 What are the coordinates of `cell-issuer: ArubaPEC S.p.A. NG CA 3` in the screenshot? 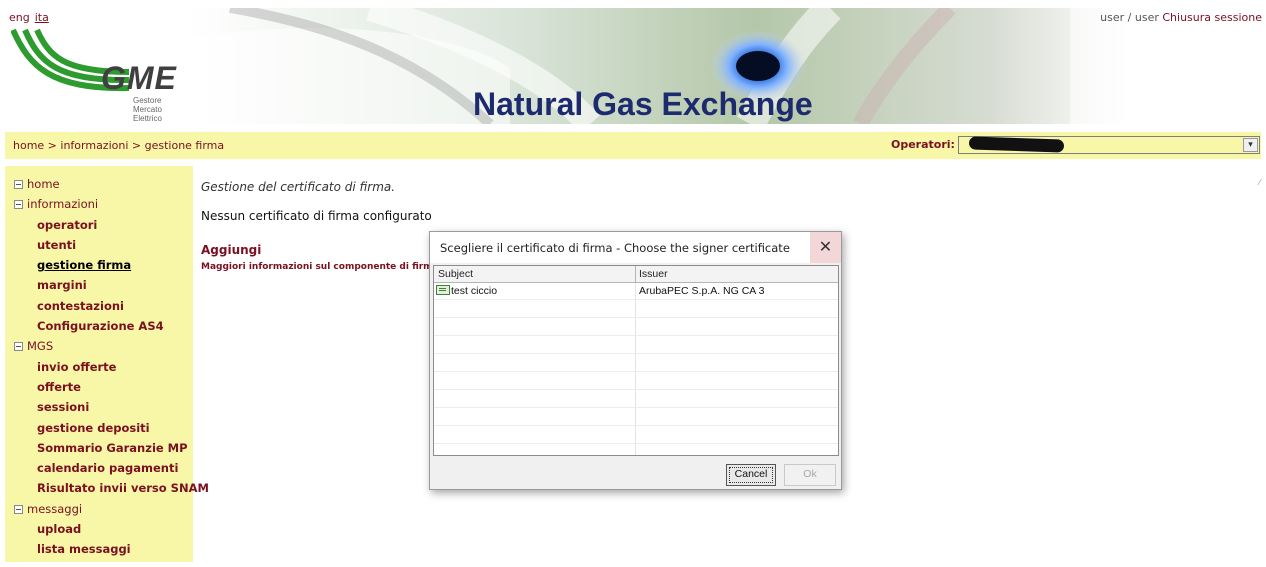 It's located at (702, 291).